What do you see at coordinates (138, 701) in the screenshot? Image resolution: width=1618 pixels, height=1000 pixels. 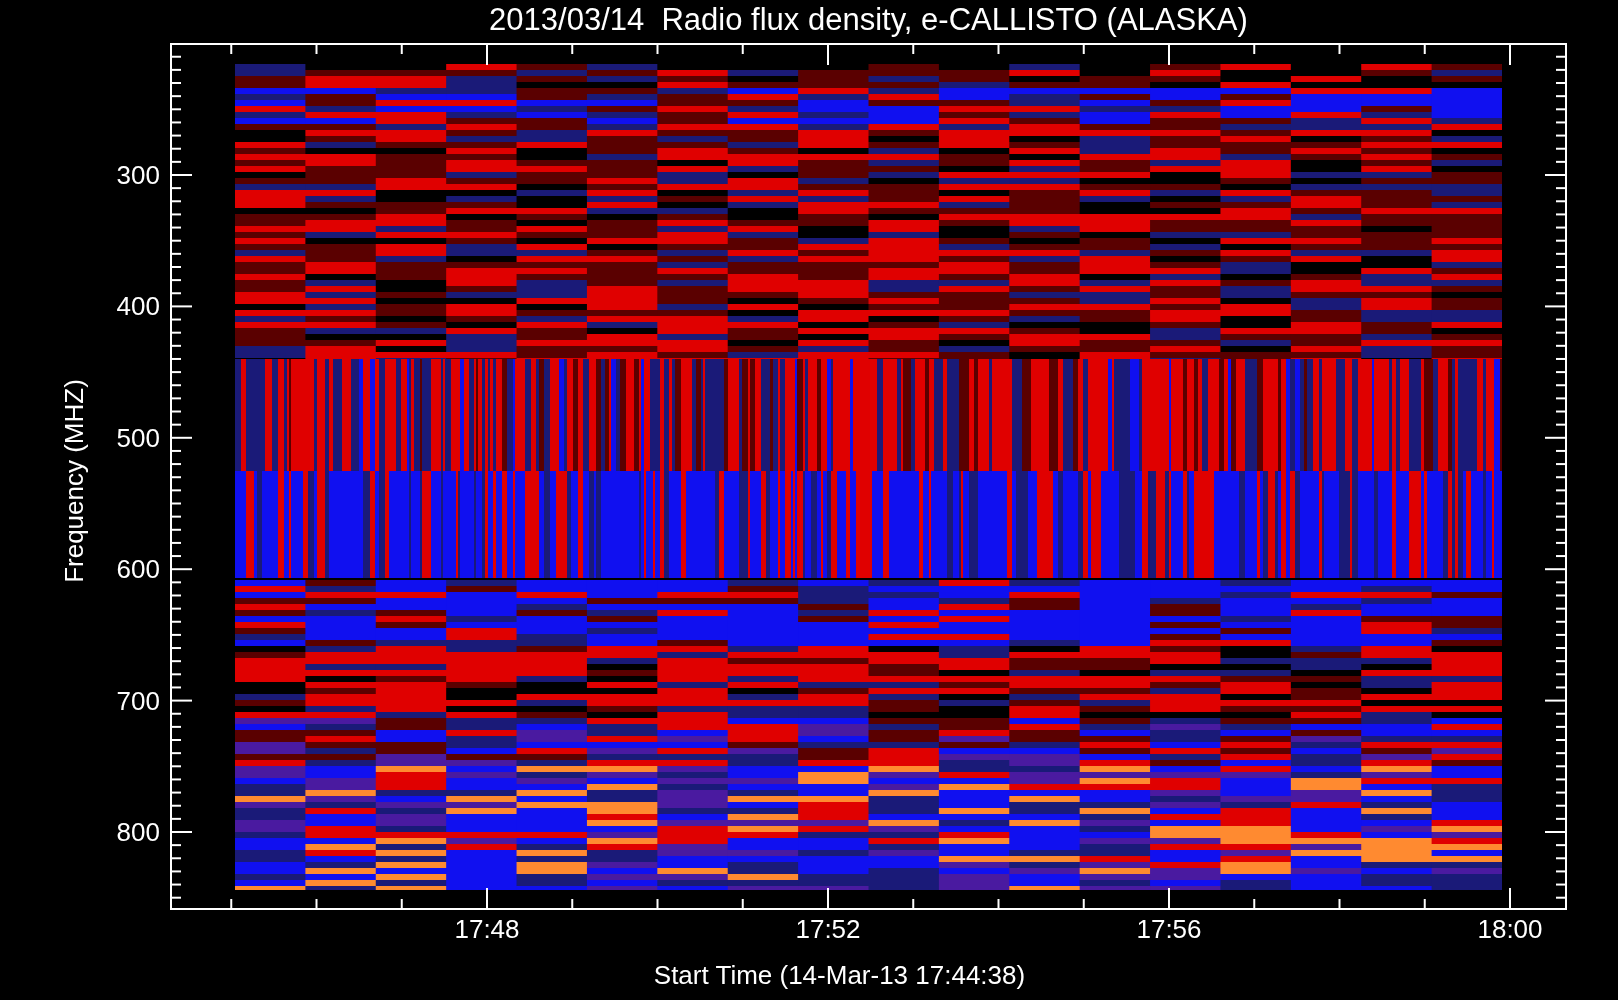 I see `y-tick-label: 700` at bounding box center [138, 701].